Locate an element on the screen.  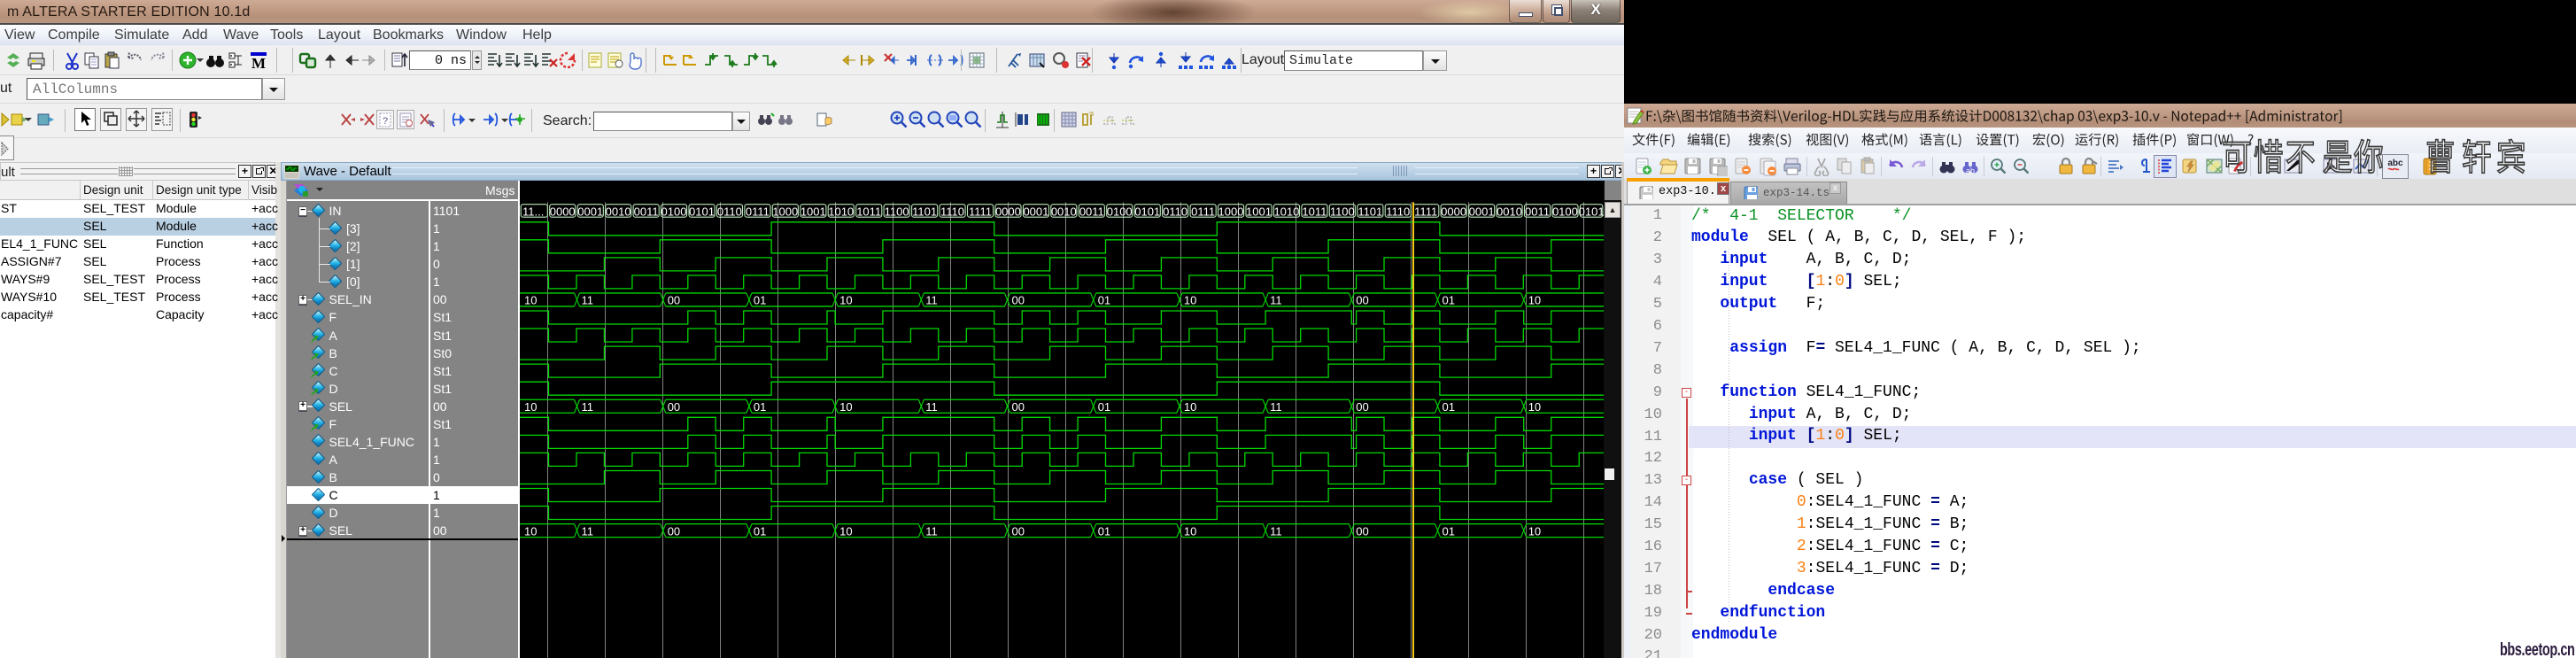
svg-text: M is located at coordinates (258, 63).